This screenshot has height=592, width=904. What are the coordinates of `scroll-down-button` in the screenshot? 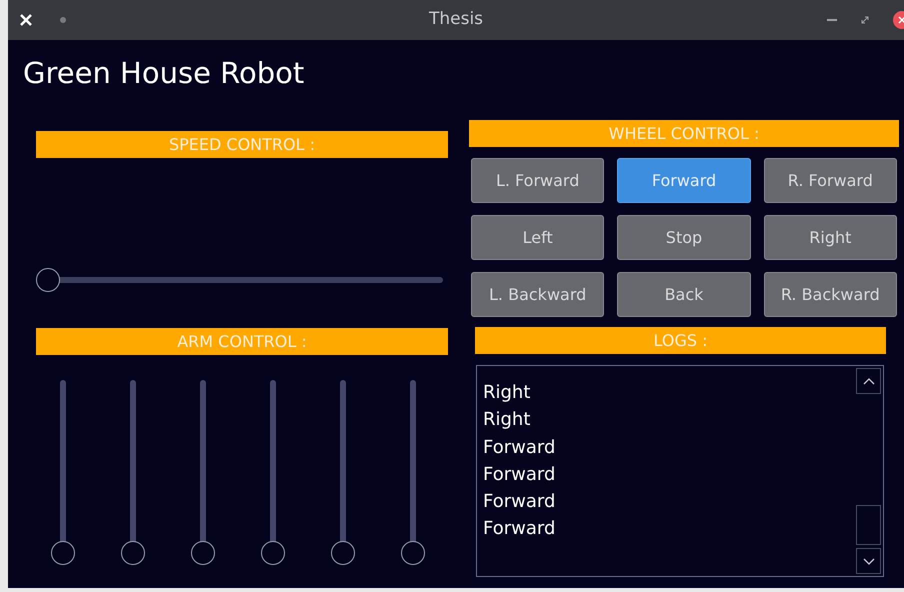 It's located at (868, 561).